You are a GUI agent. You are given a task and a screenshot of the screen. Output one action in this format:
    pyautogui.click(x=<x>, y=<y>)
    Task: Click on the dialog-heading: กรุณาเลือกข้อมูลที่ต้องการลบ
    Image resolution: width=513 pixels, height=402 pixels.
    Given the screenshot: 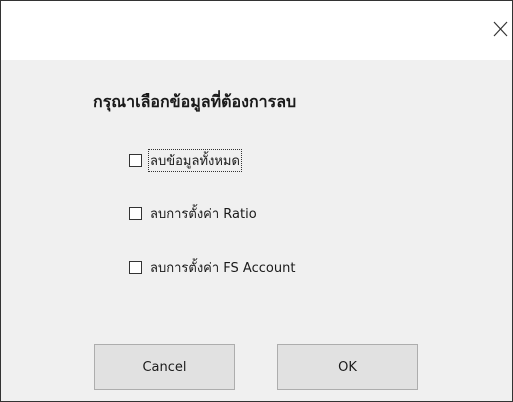 What is the action you would take?
    pyautogui.click(x=195, y=101)
    